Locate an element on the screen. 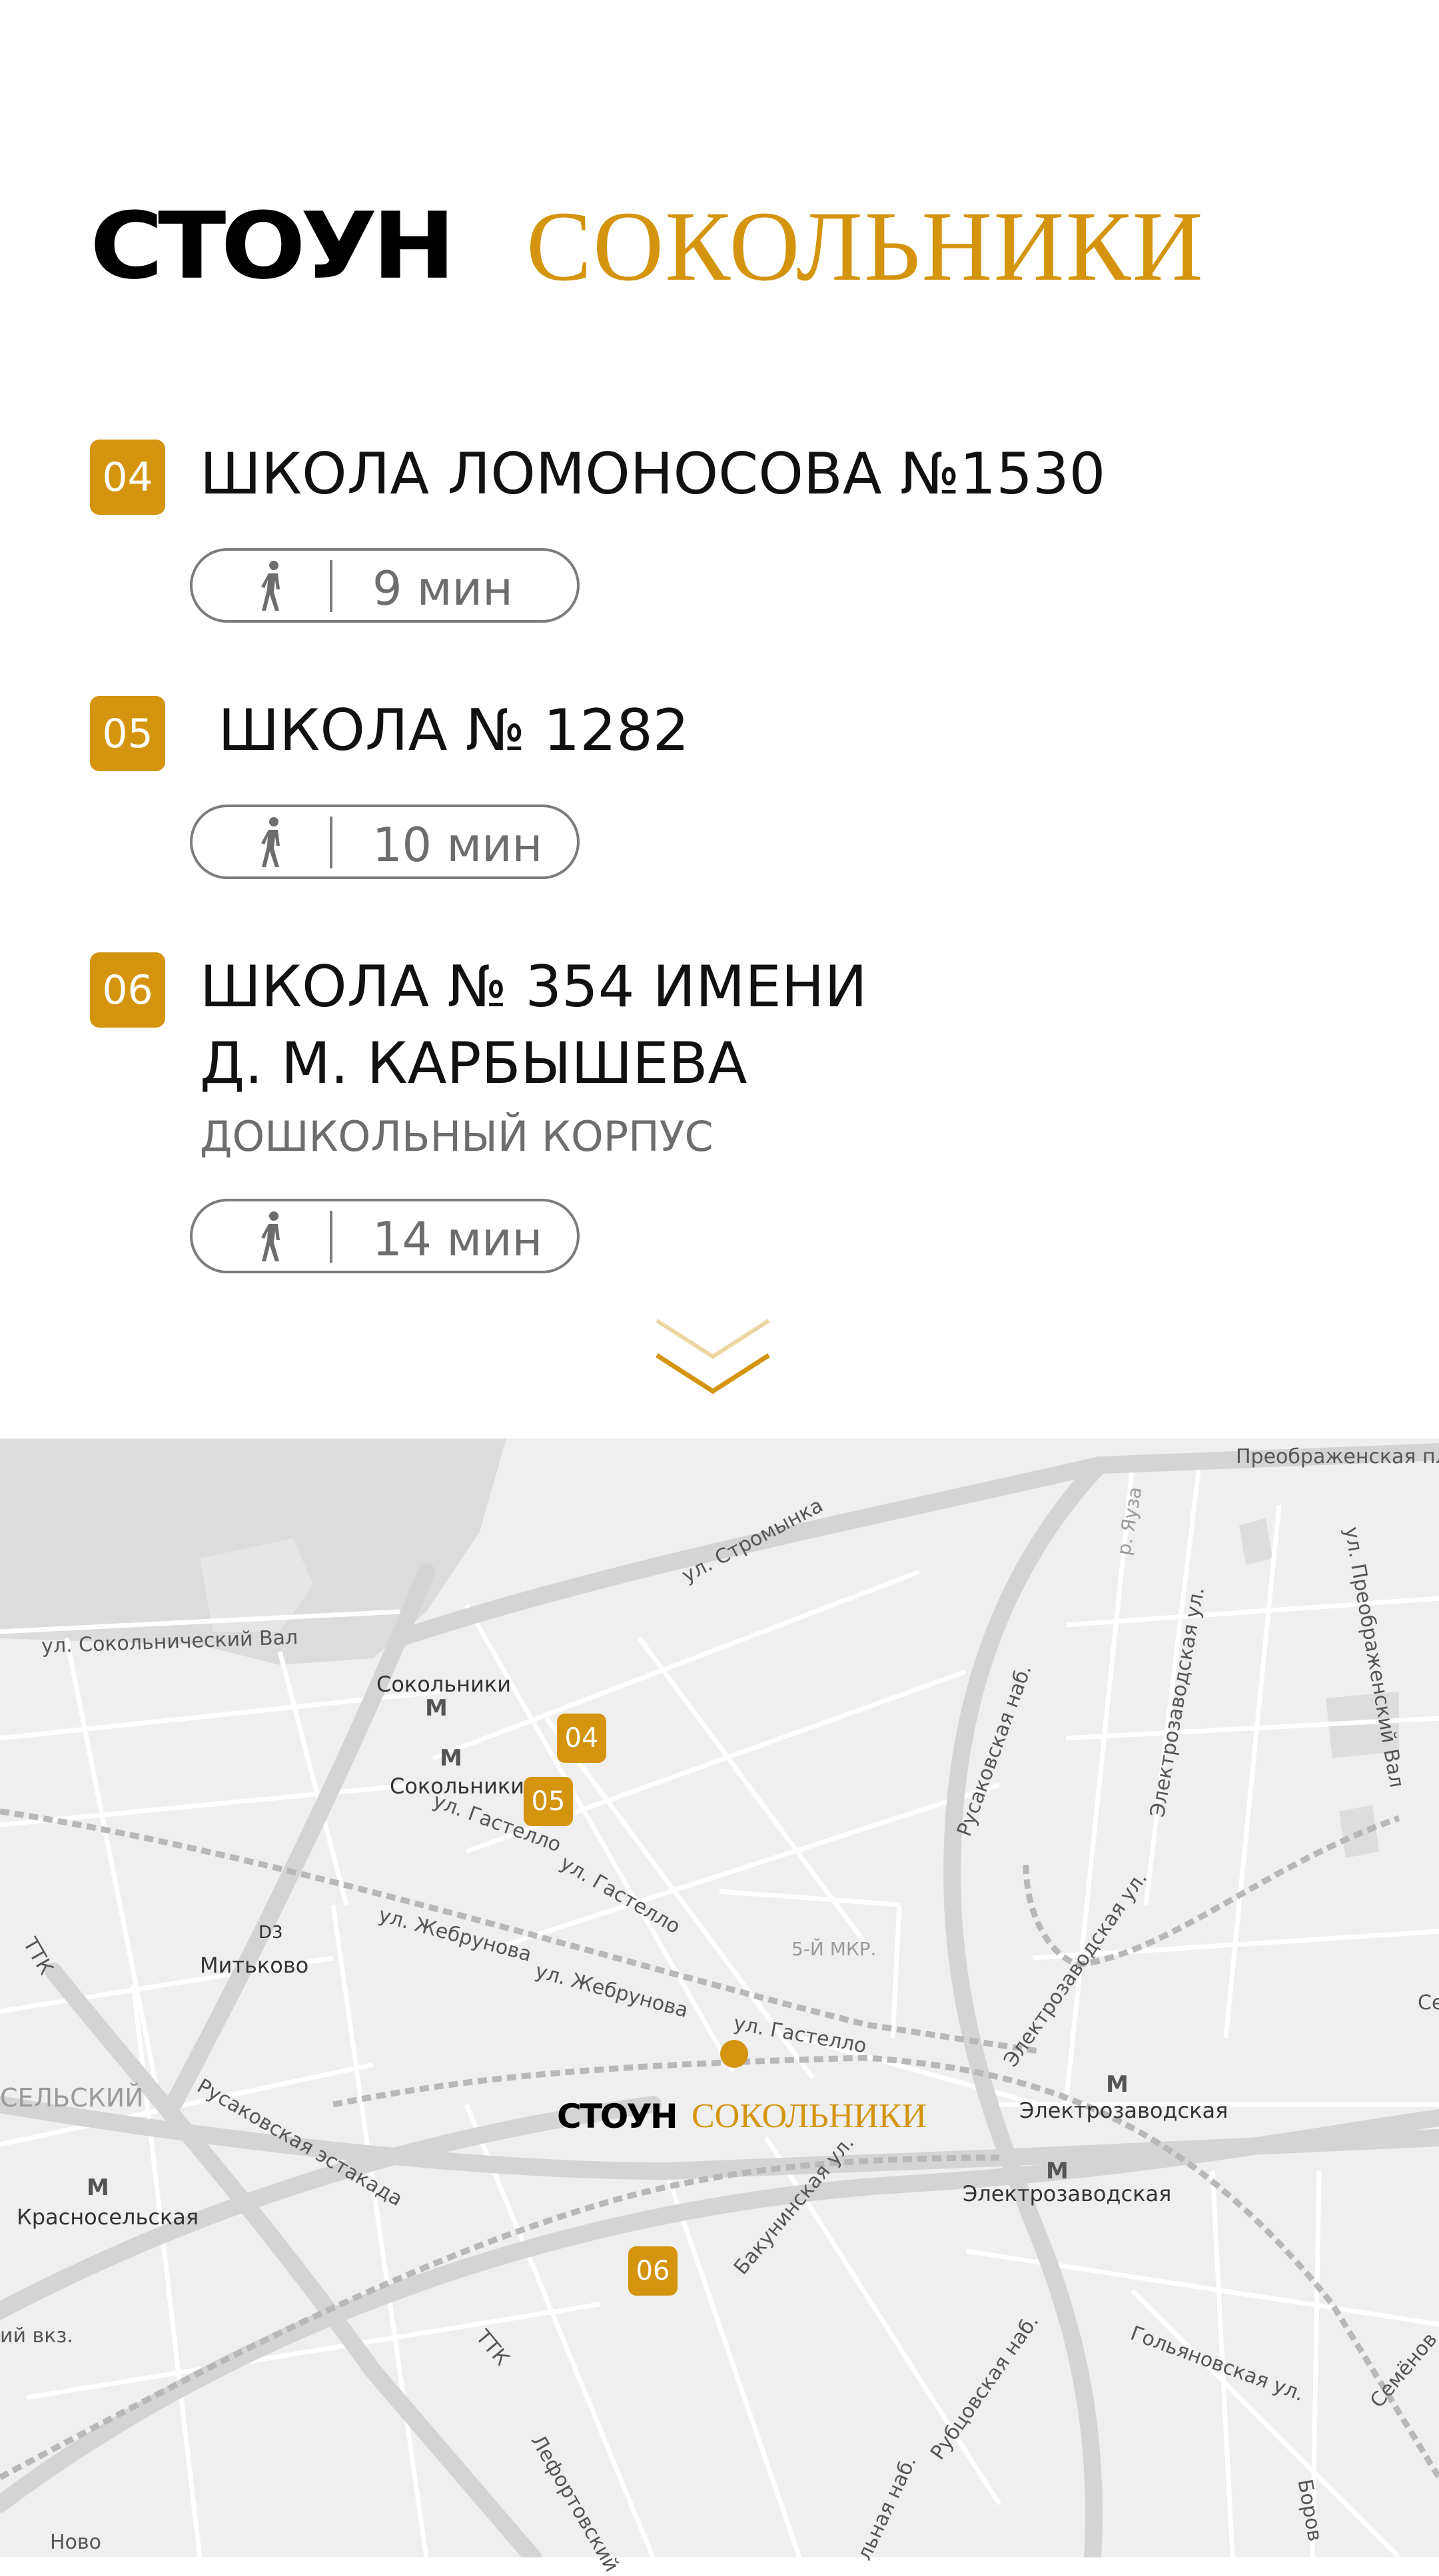 The width and height of the screenshot is (1439, 2576). map-project-logo: СТОУН СОКОЛЬНИКИ is located at coordinates (744, 2116).